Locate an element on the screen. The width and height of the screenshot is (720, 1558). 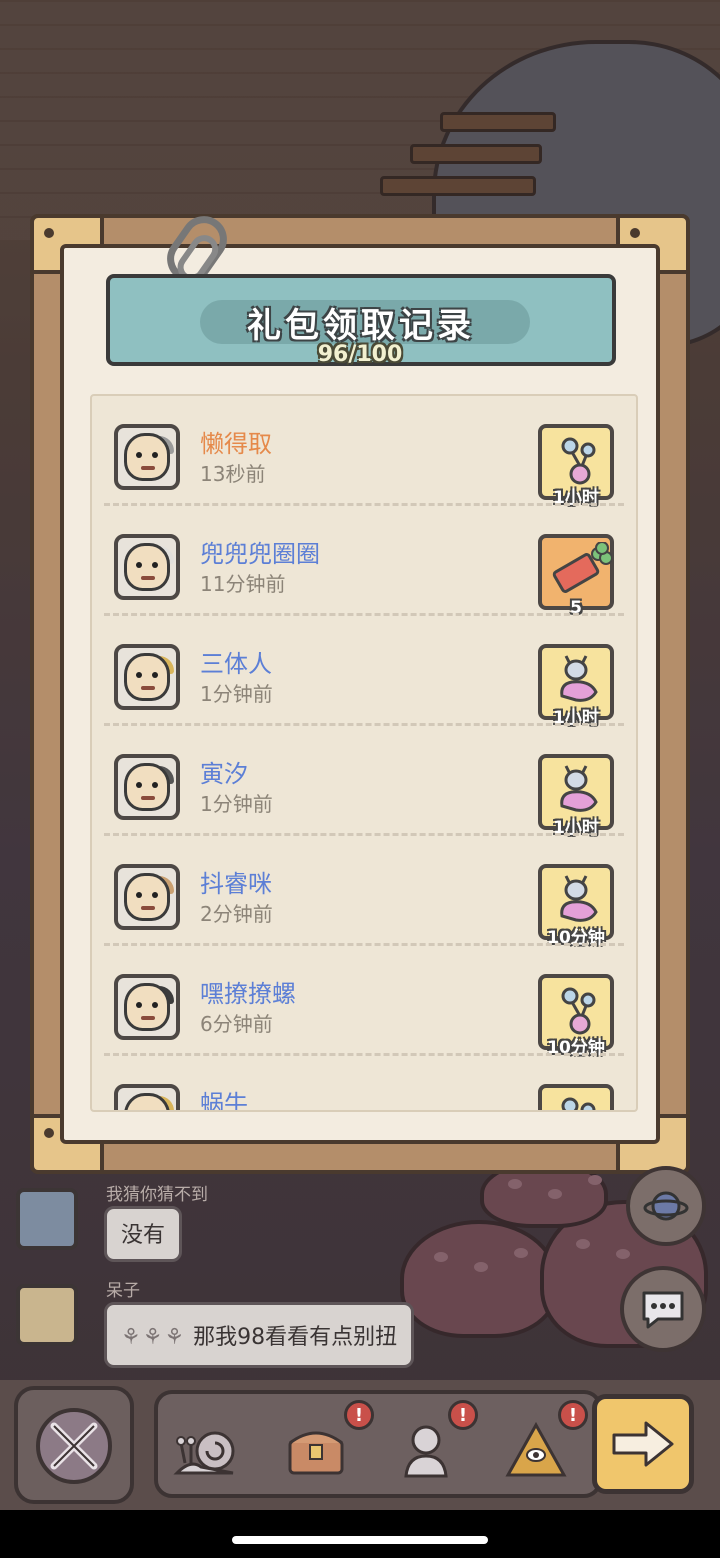
player-name: 蜗牛 is located at coordinates (224, 1097).